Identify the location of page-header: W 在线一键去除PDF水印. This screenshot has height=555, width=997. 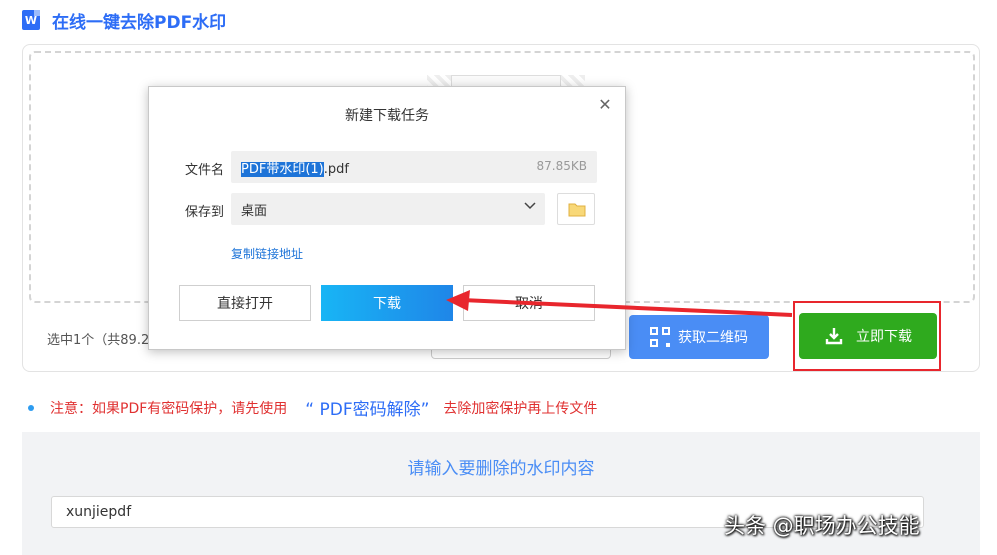
(124, 20).